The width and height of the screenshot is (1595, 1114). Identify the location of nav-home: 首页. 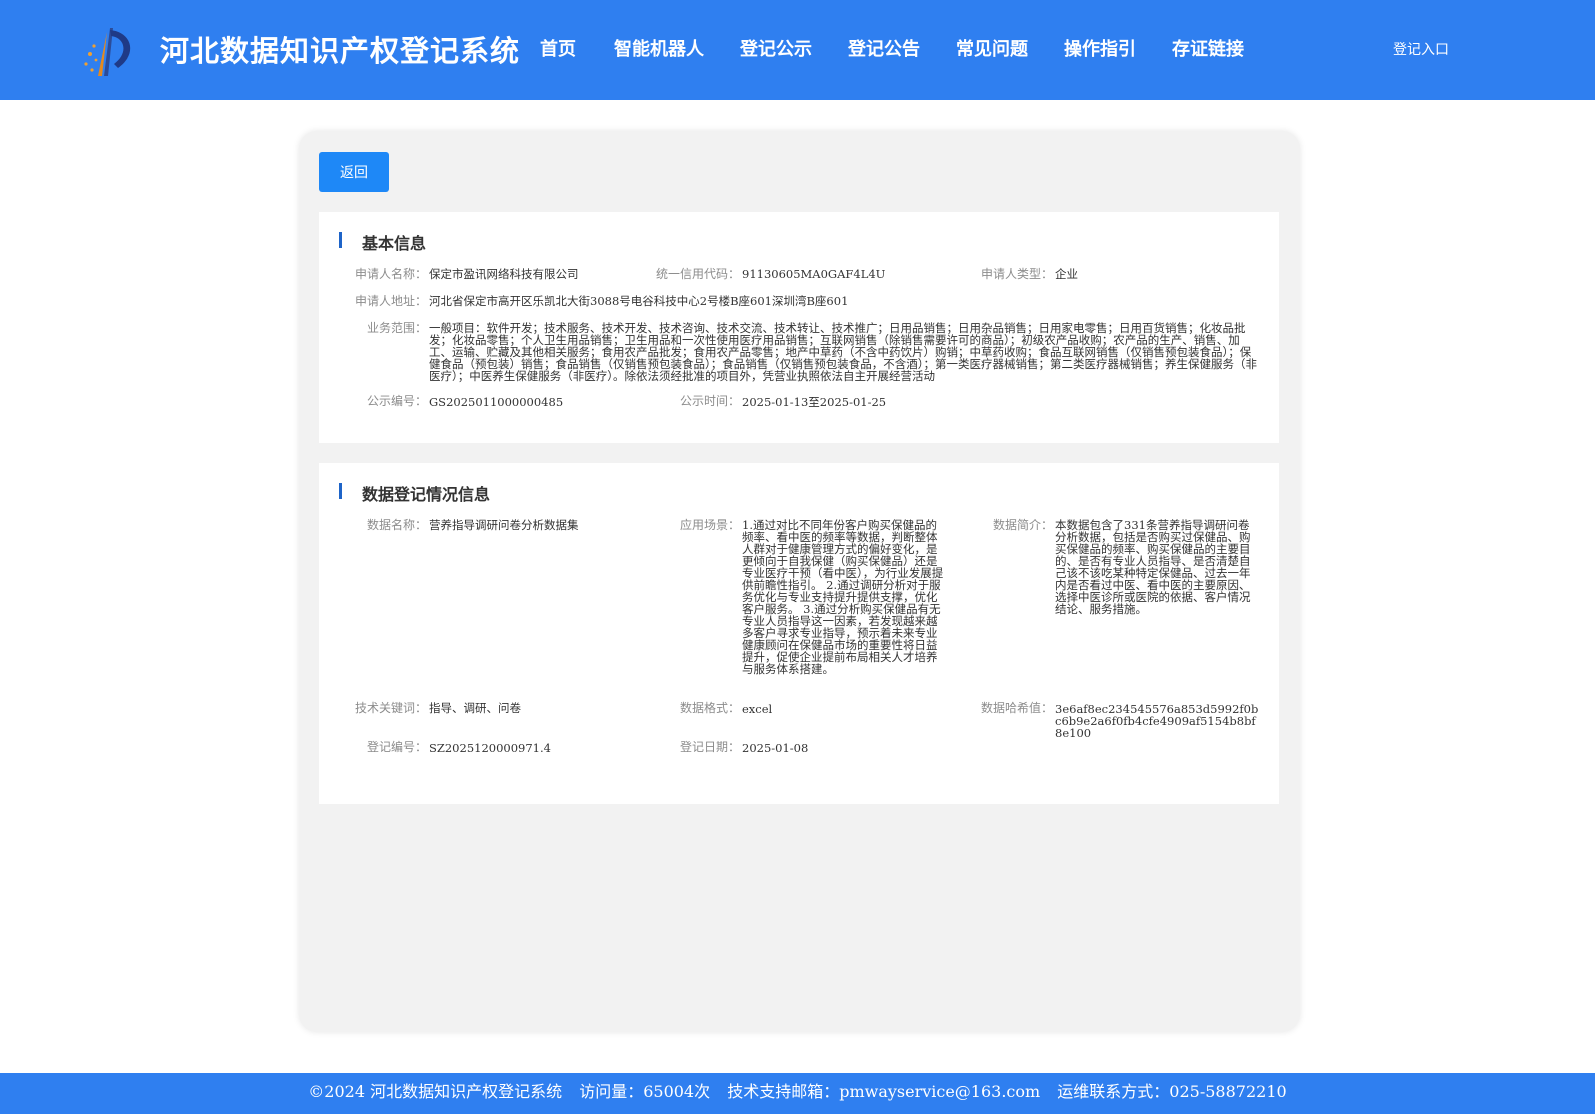
(558, 48).